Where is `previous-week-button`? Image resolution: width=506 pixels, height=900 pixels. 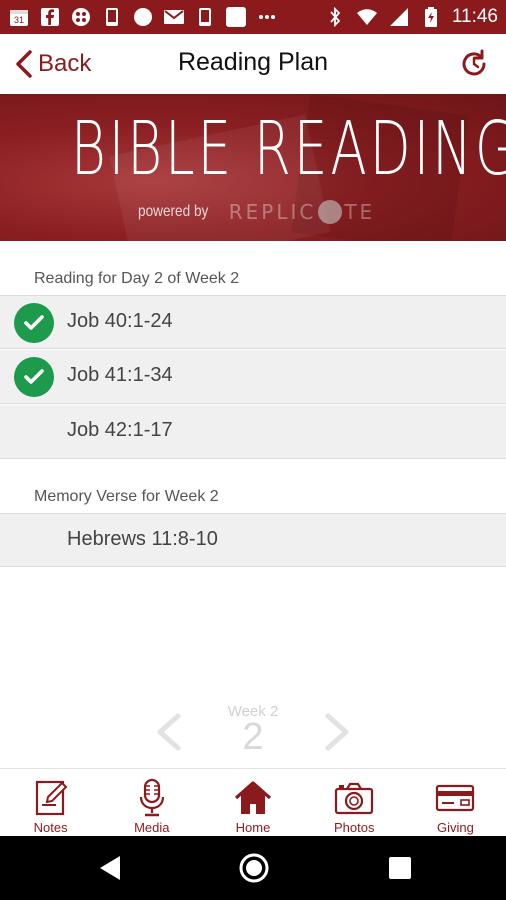
previous-week-button is located at coordinates (168, 732).